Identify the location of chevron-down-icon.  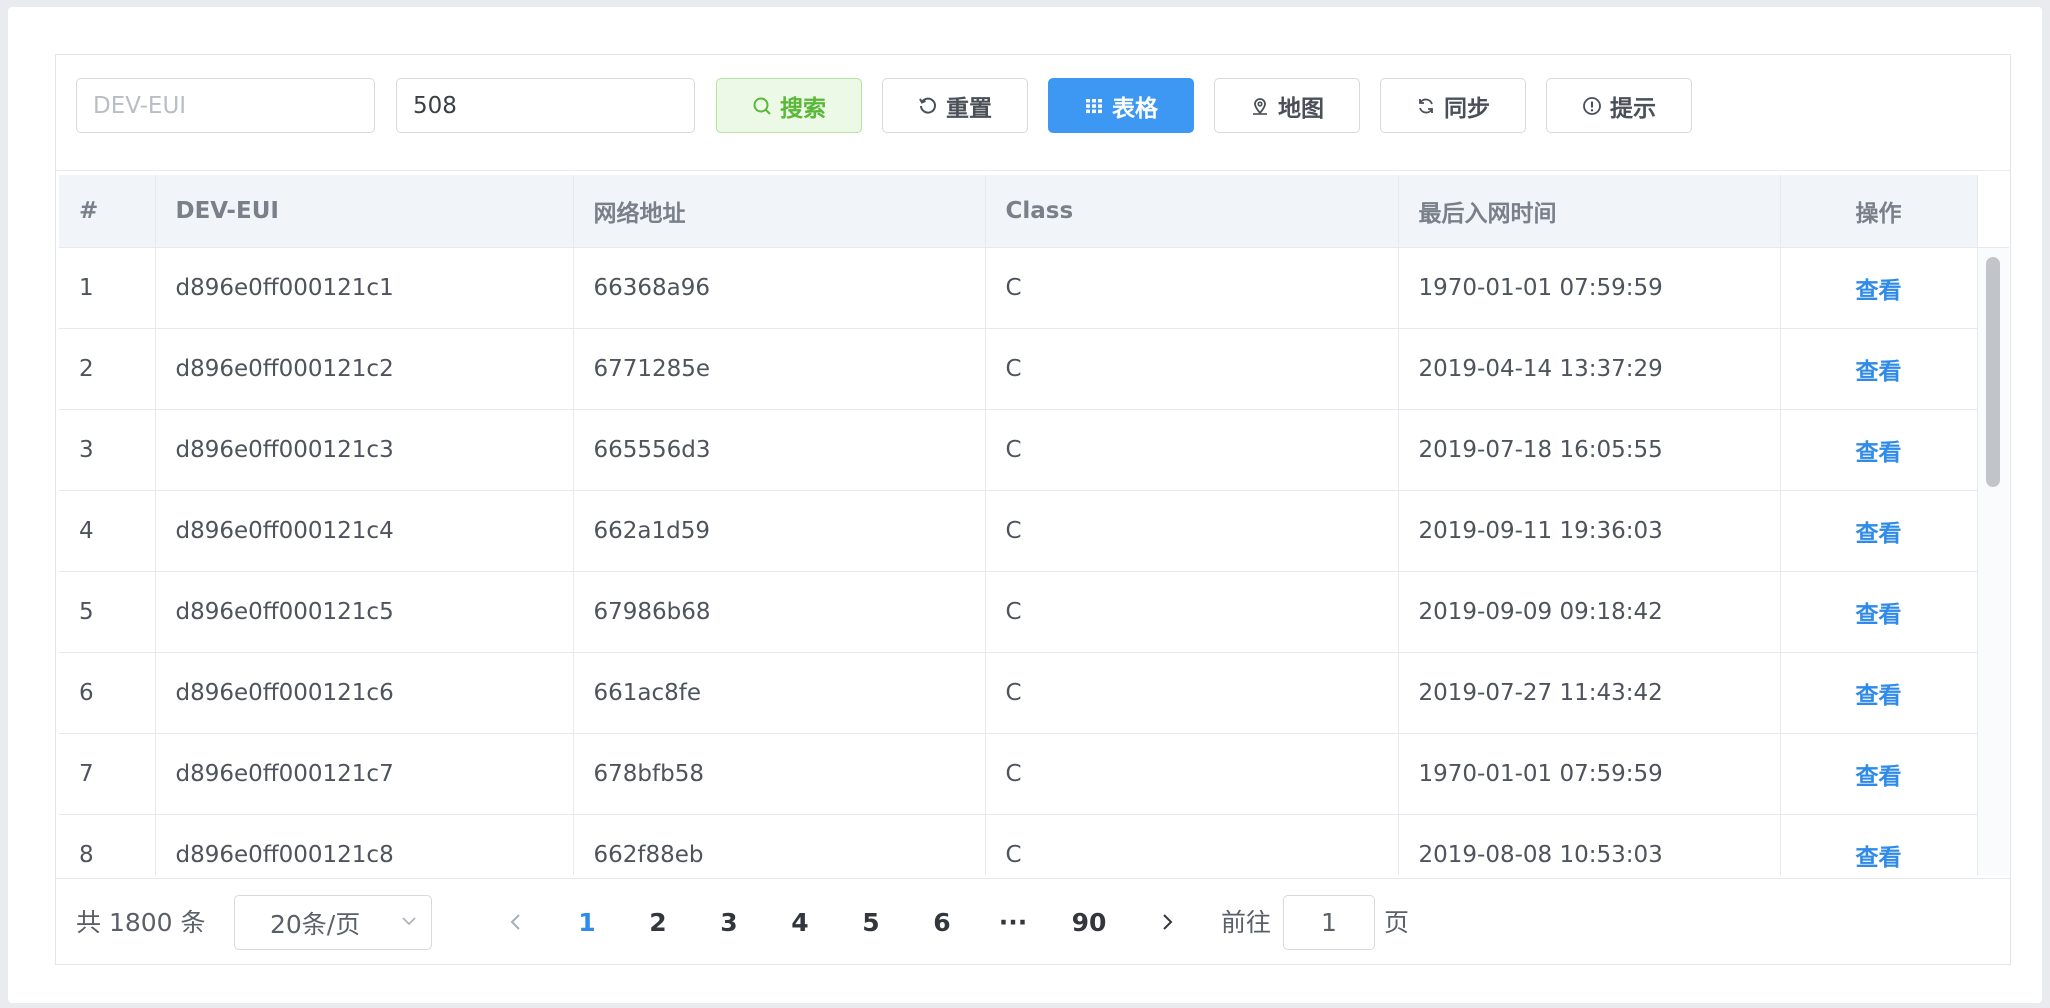
(409, 921).